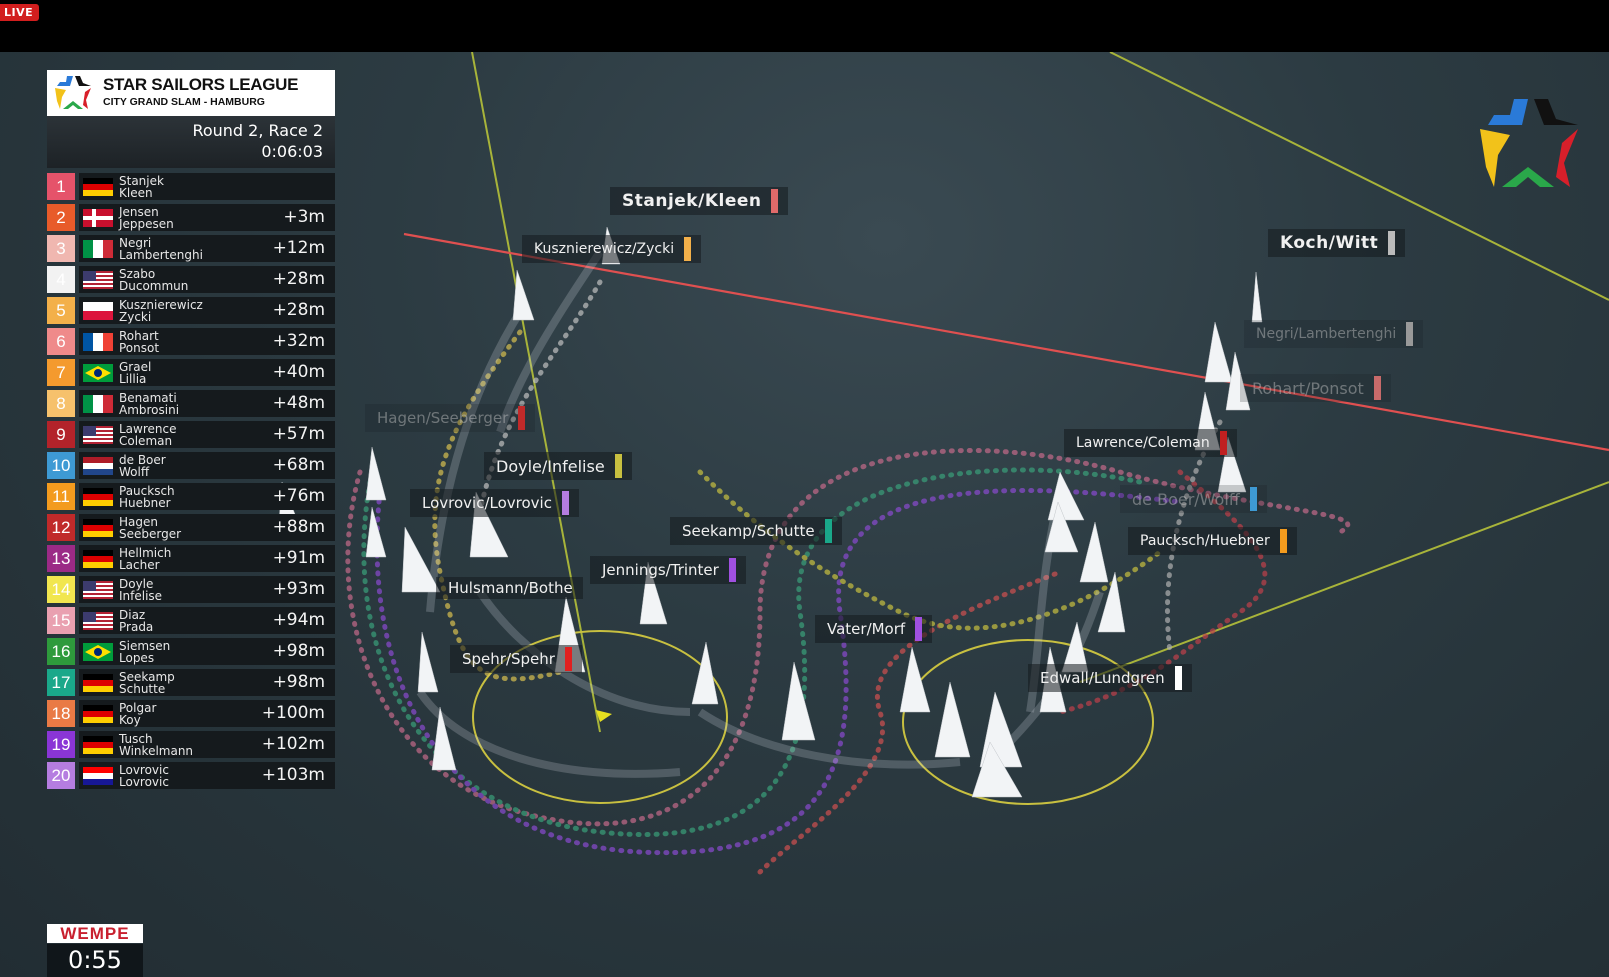 This screenshot has height=977, width=1609. I want to click on gap-distance: +76m, so click(298, 496).